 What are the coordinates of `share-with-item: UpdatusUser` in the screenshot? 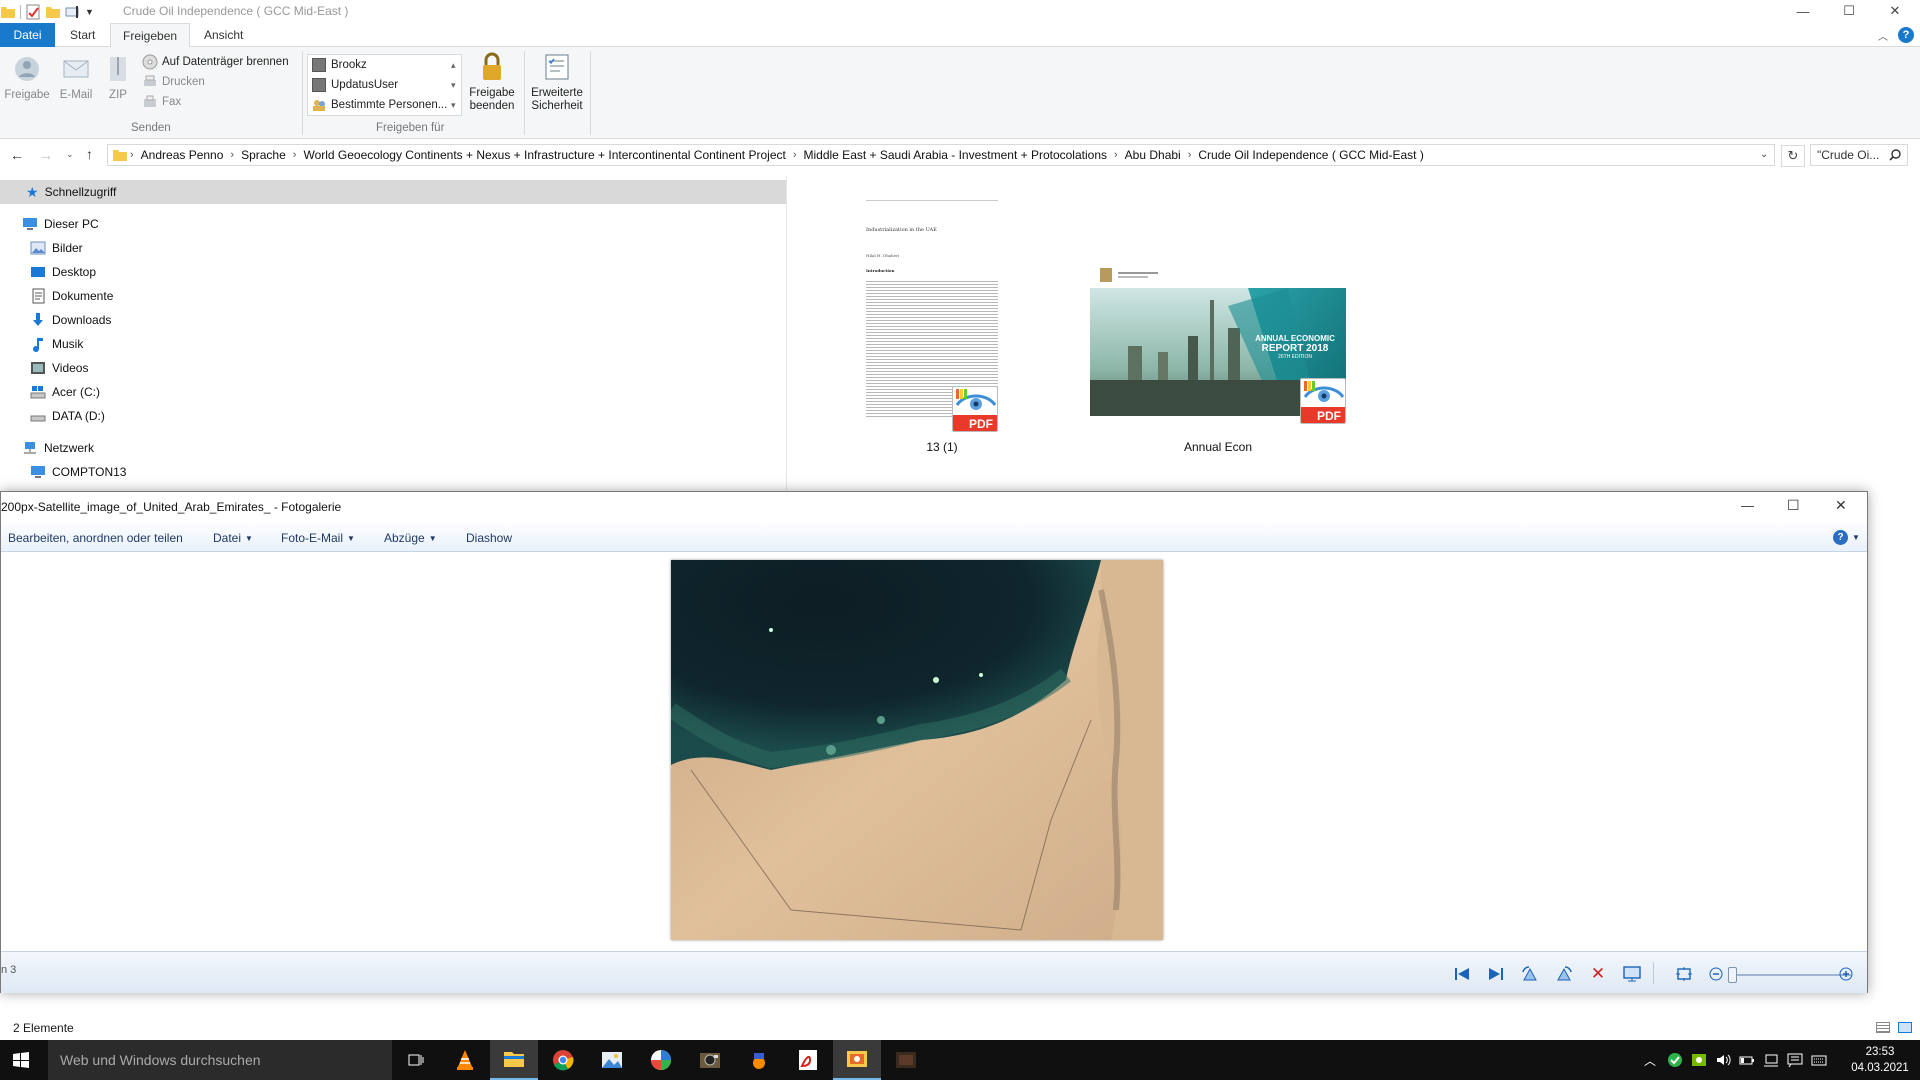 It's located at (384, 85).